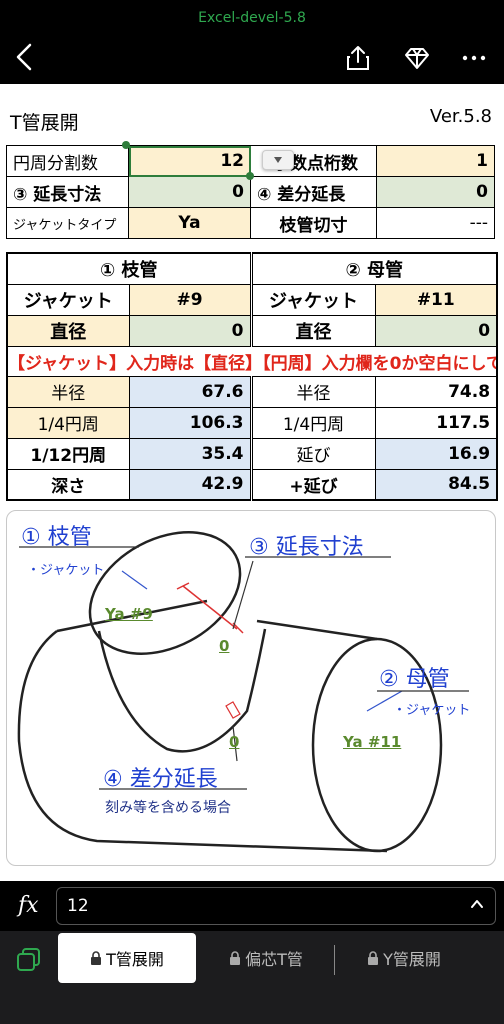 The image size is (504, 1024). What do you see at coordinates (412, 959) in the screenshot?
I see `tab-y-pipe-label: Y管展開` at bounding box center [412, 959].